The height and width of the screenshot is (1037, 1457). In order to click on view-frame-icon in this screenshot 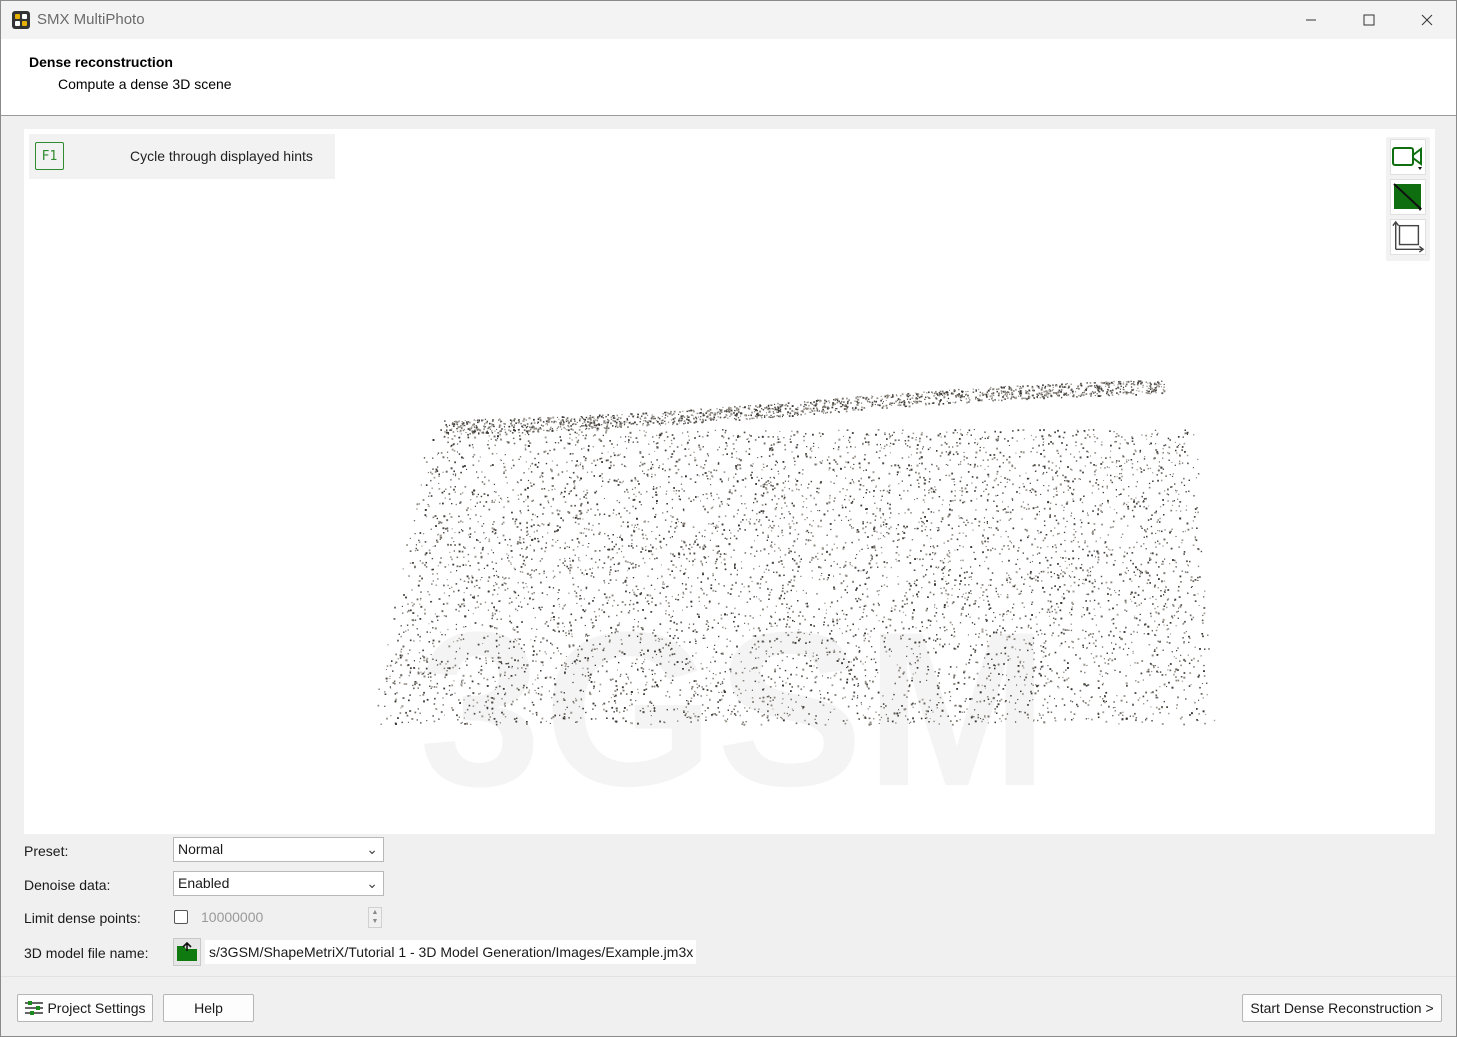, I will do `click(1408, 236)`.